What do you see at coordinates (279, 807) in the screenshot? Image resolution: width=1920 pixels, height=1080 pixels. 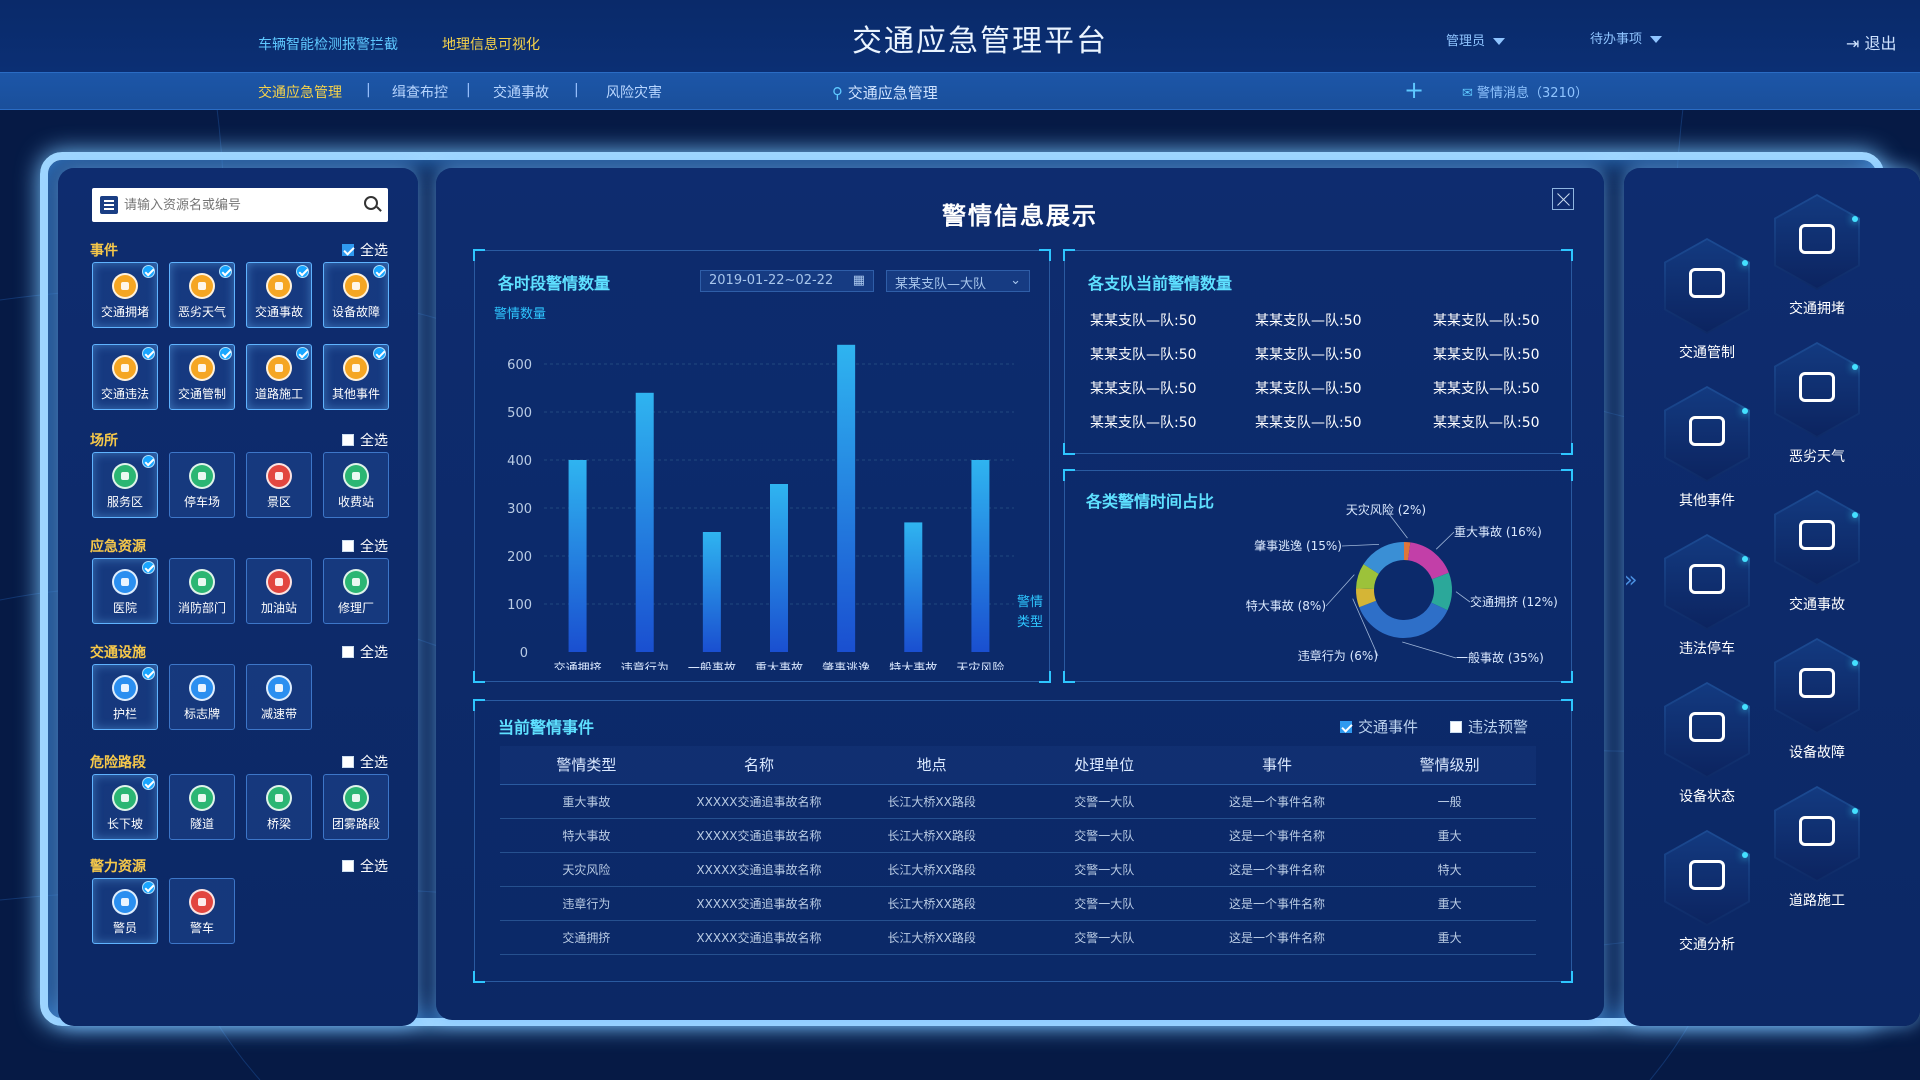 I see `resource-tile: 桥梁` at bounding box center [279, 807].